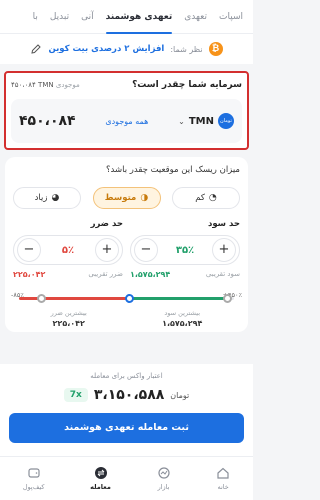  I want to click on risk-option-high: ◕ زیاد, so click(47, 198).